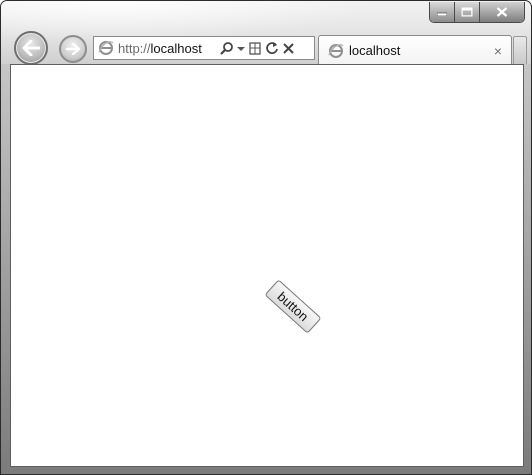  I want to click on close-icon, so click(502, 12).